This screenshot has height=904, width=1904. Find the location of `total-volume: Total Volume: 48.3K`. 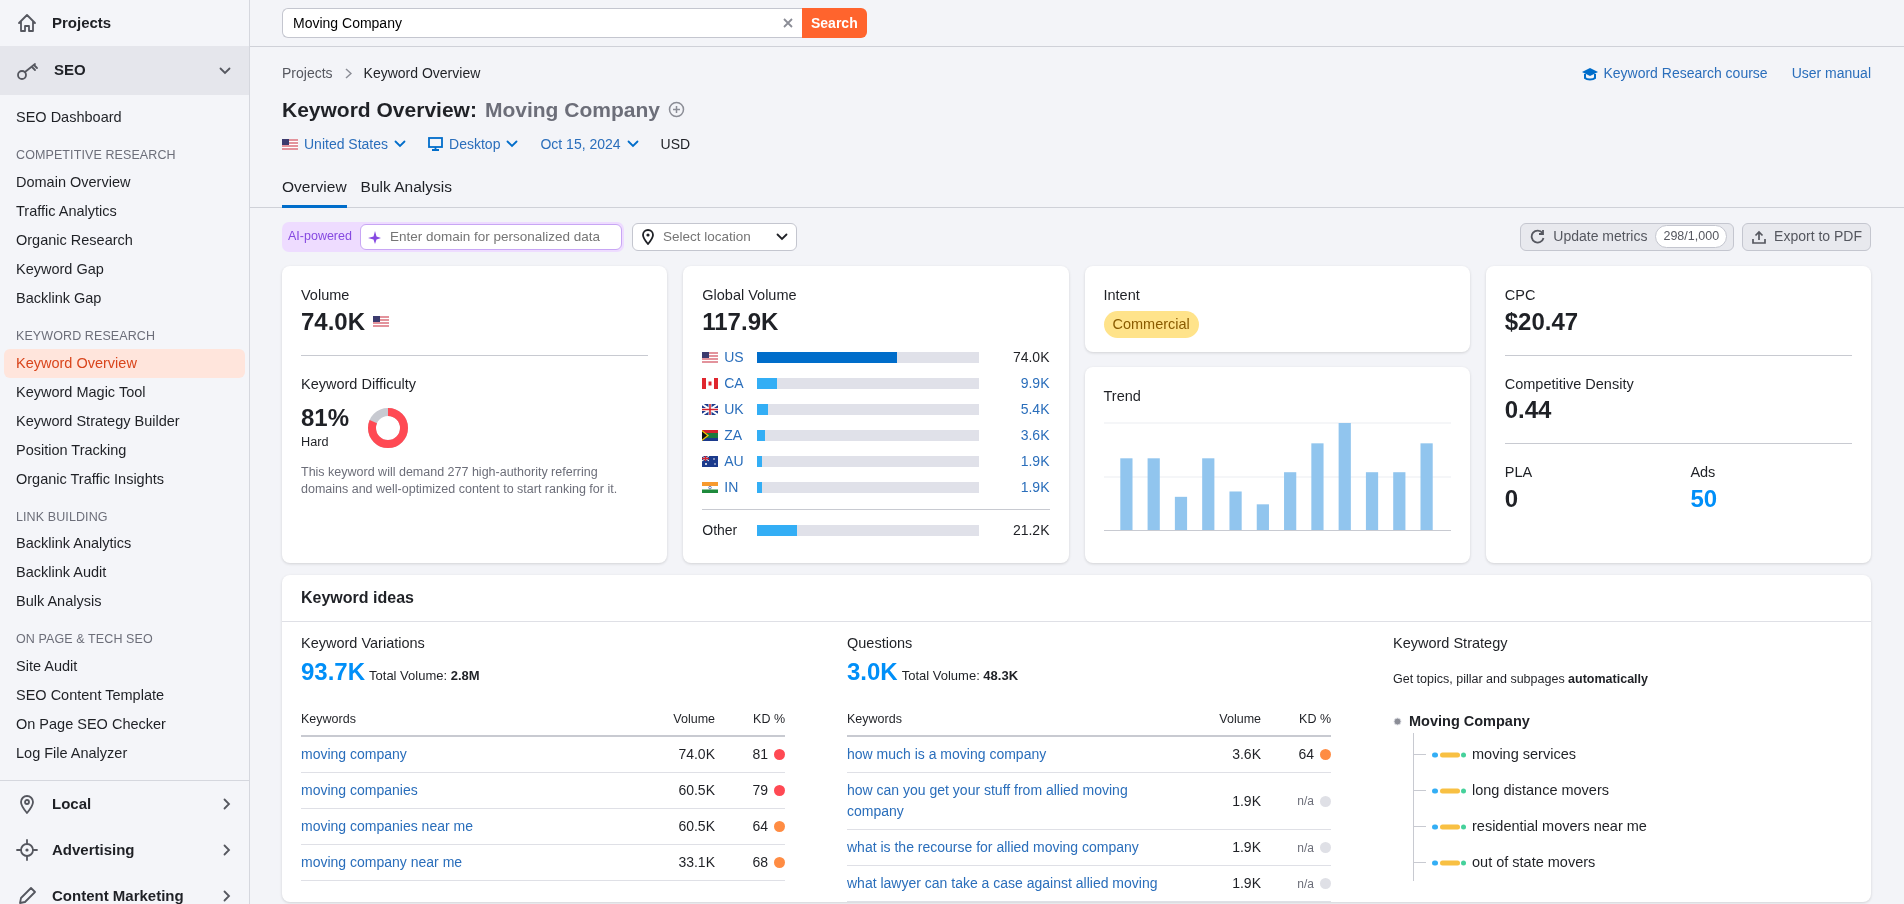

total-volume: Total Volume: 48.3K is located at coordinates (960, 676).